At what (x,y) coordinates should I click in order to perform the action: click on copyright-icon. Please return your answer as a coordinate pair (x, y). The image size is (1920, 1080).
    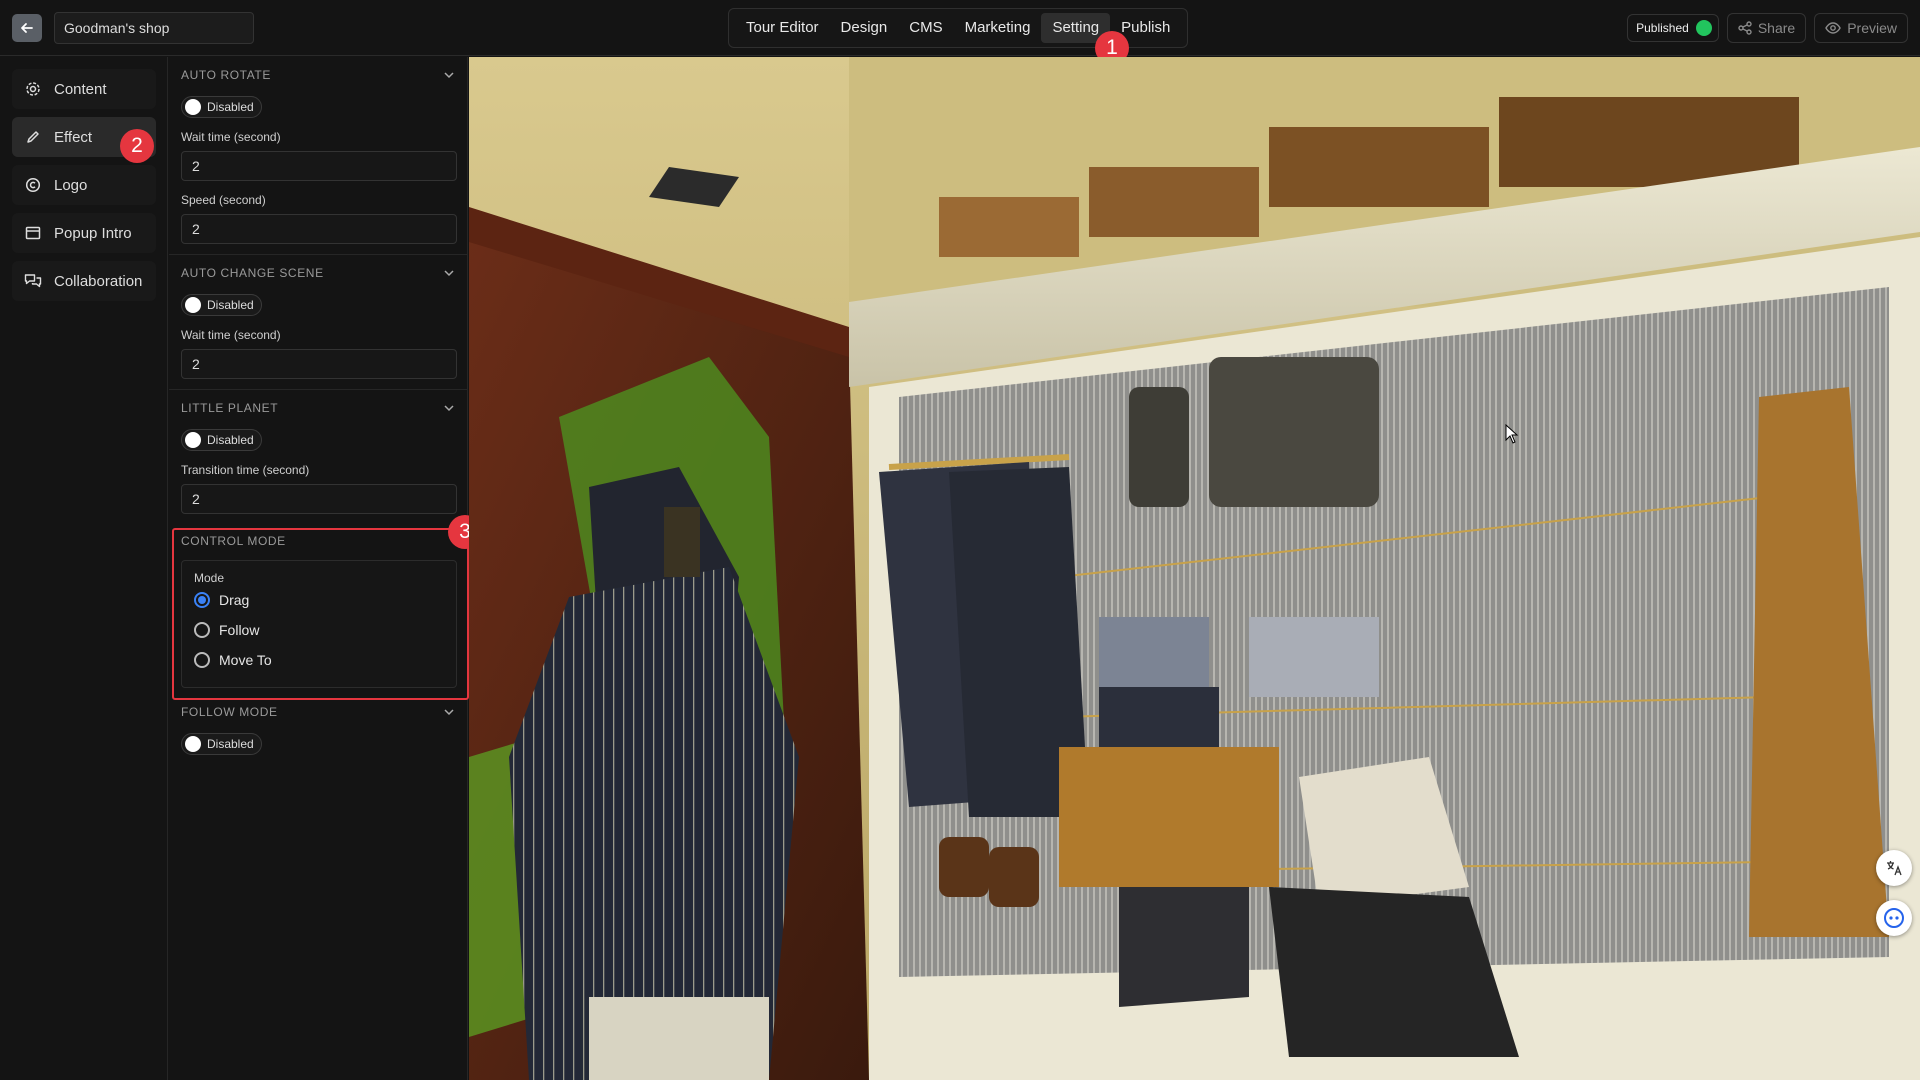
    Looking at the image, I should click on (33, 185).